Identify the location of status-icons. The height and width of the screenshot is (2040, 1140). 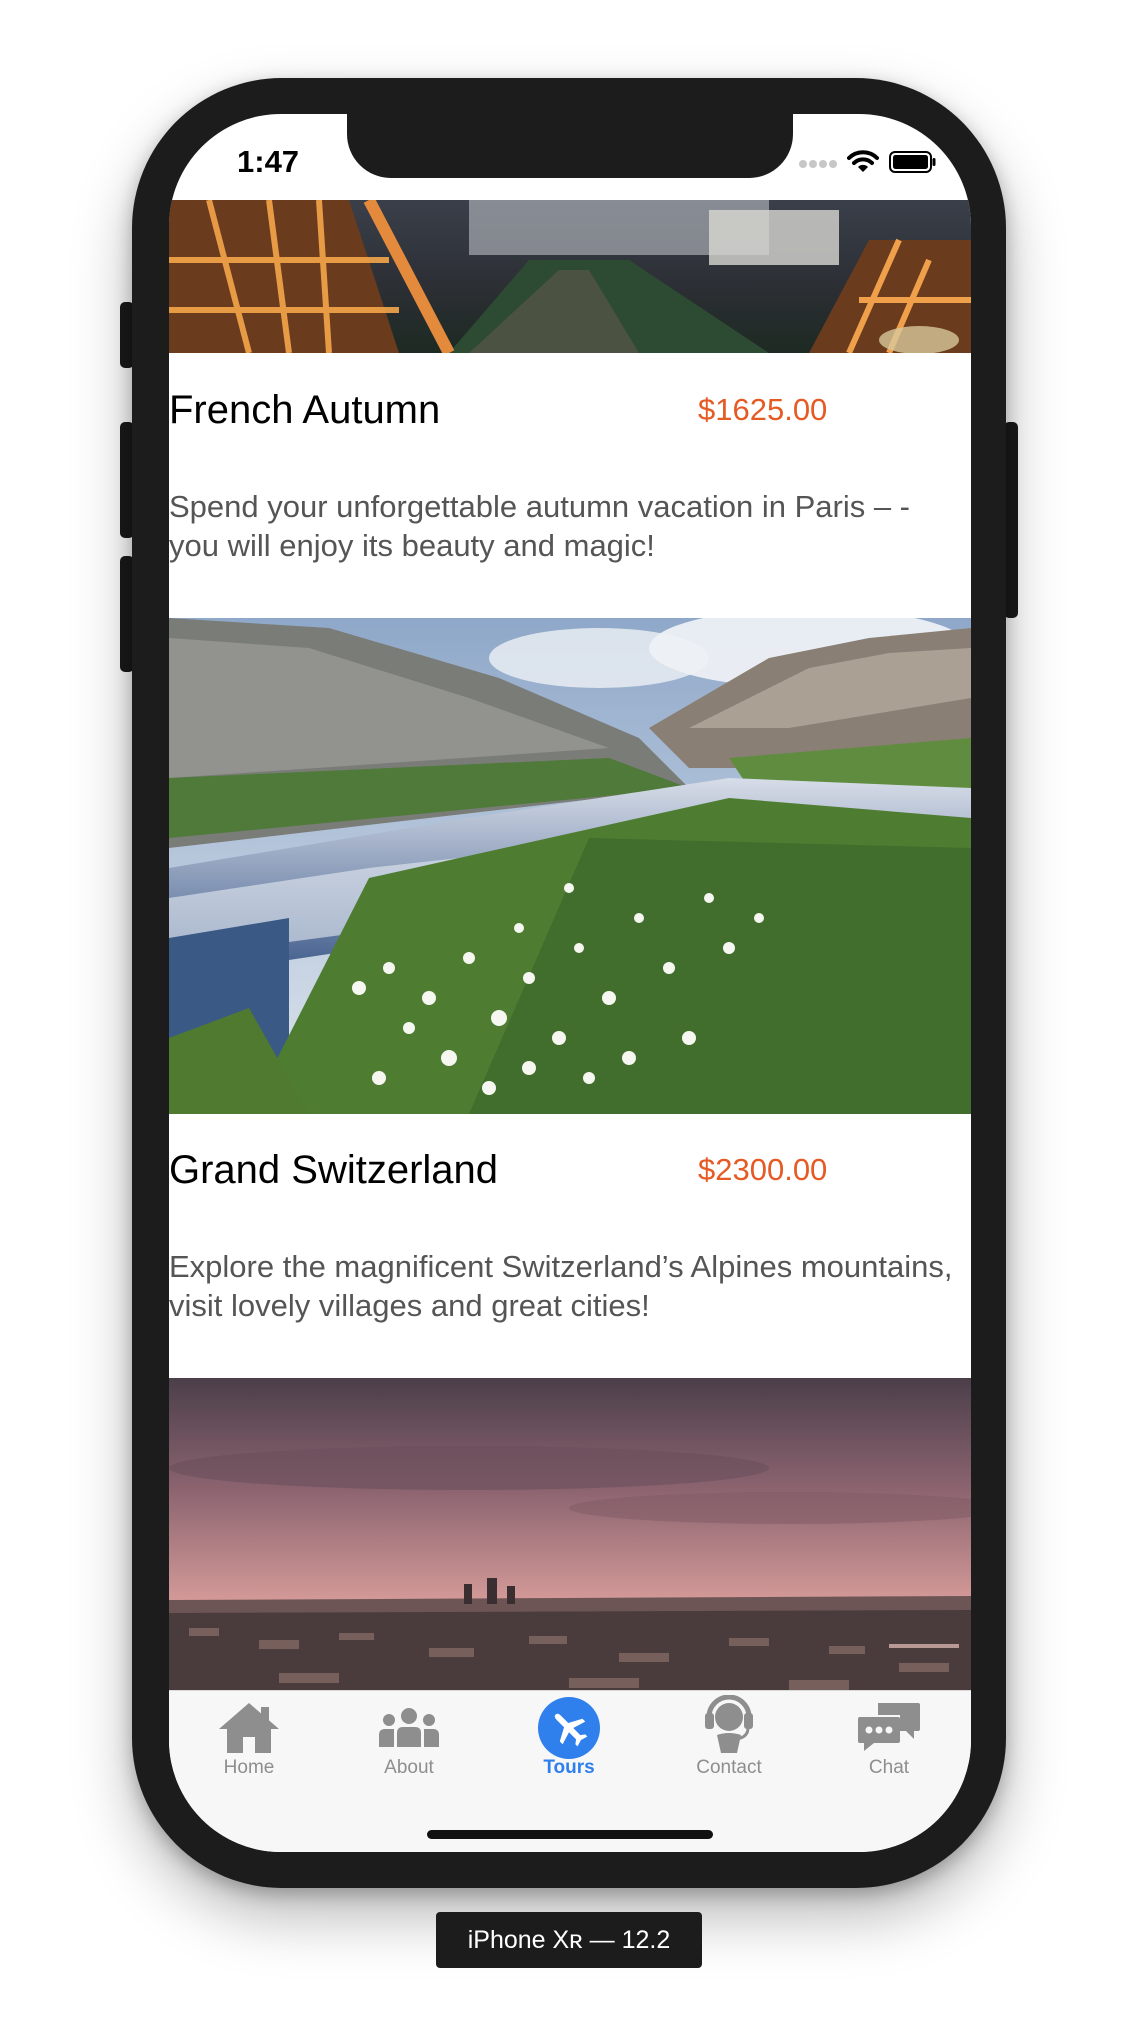
(868, 164).